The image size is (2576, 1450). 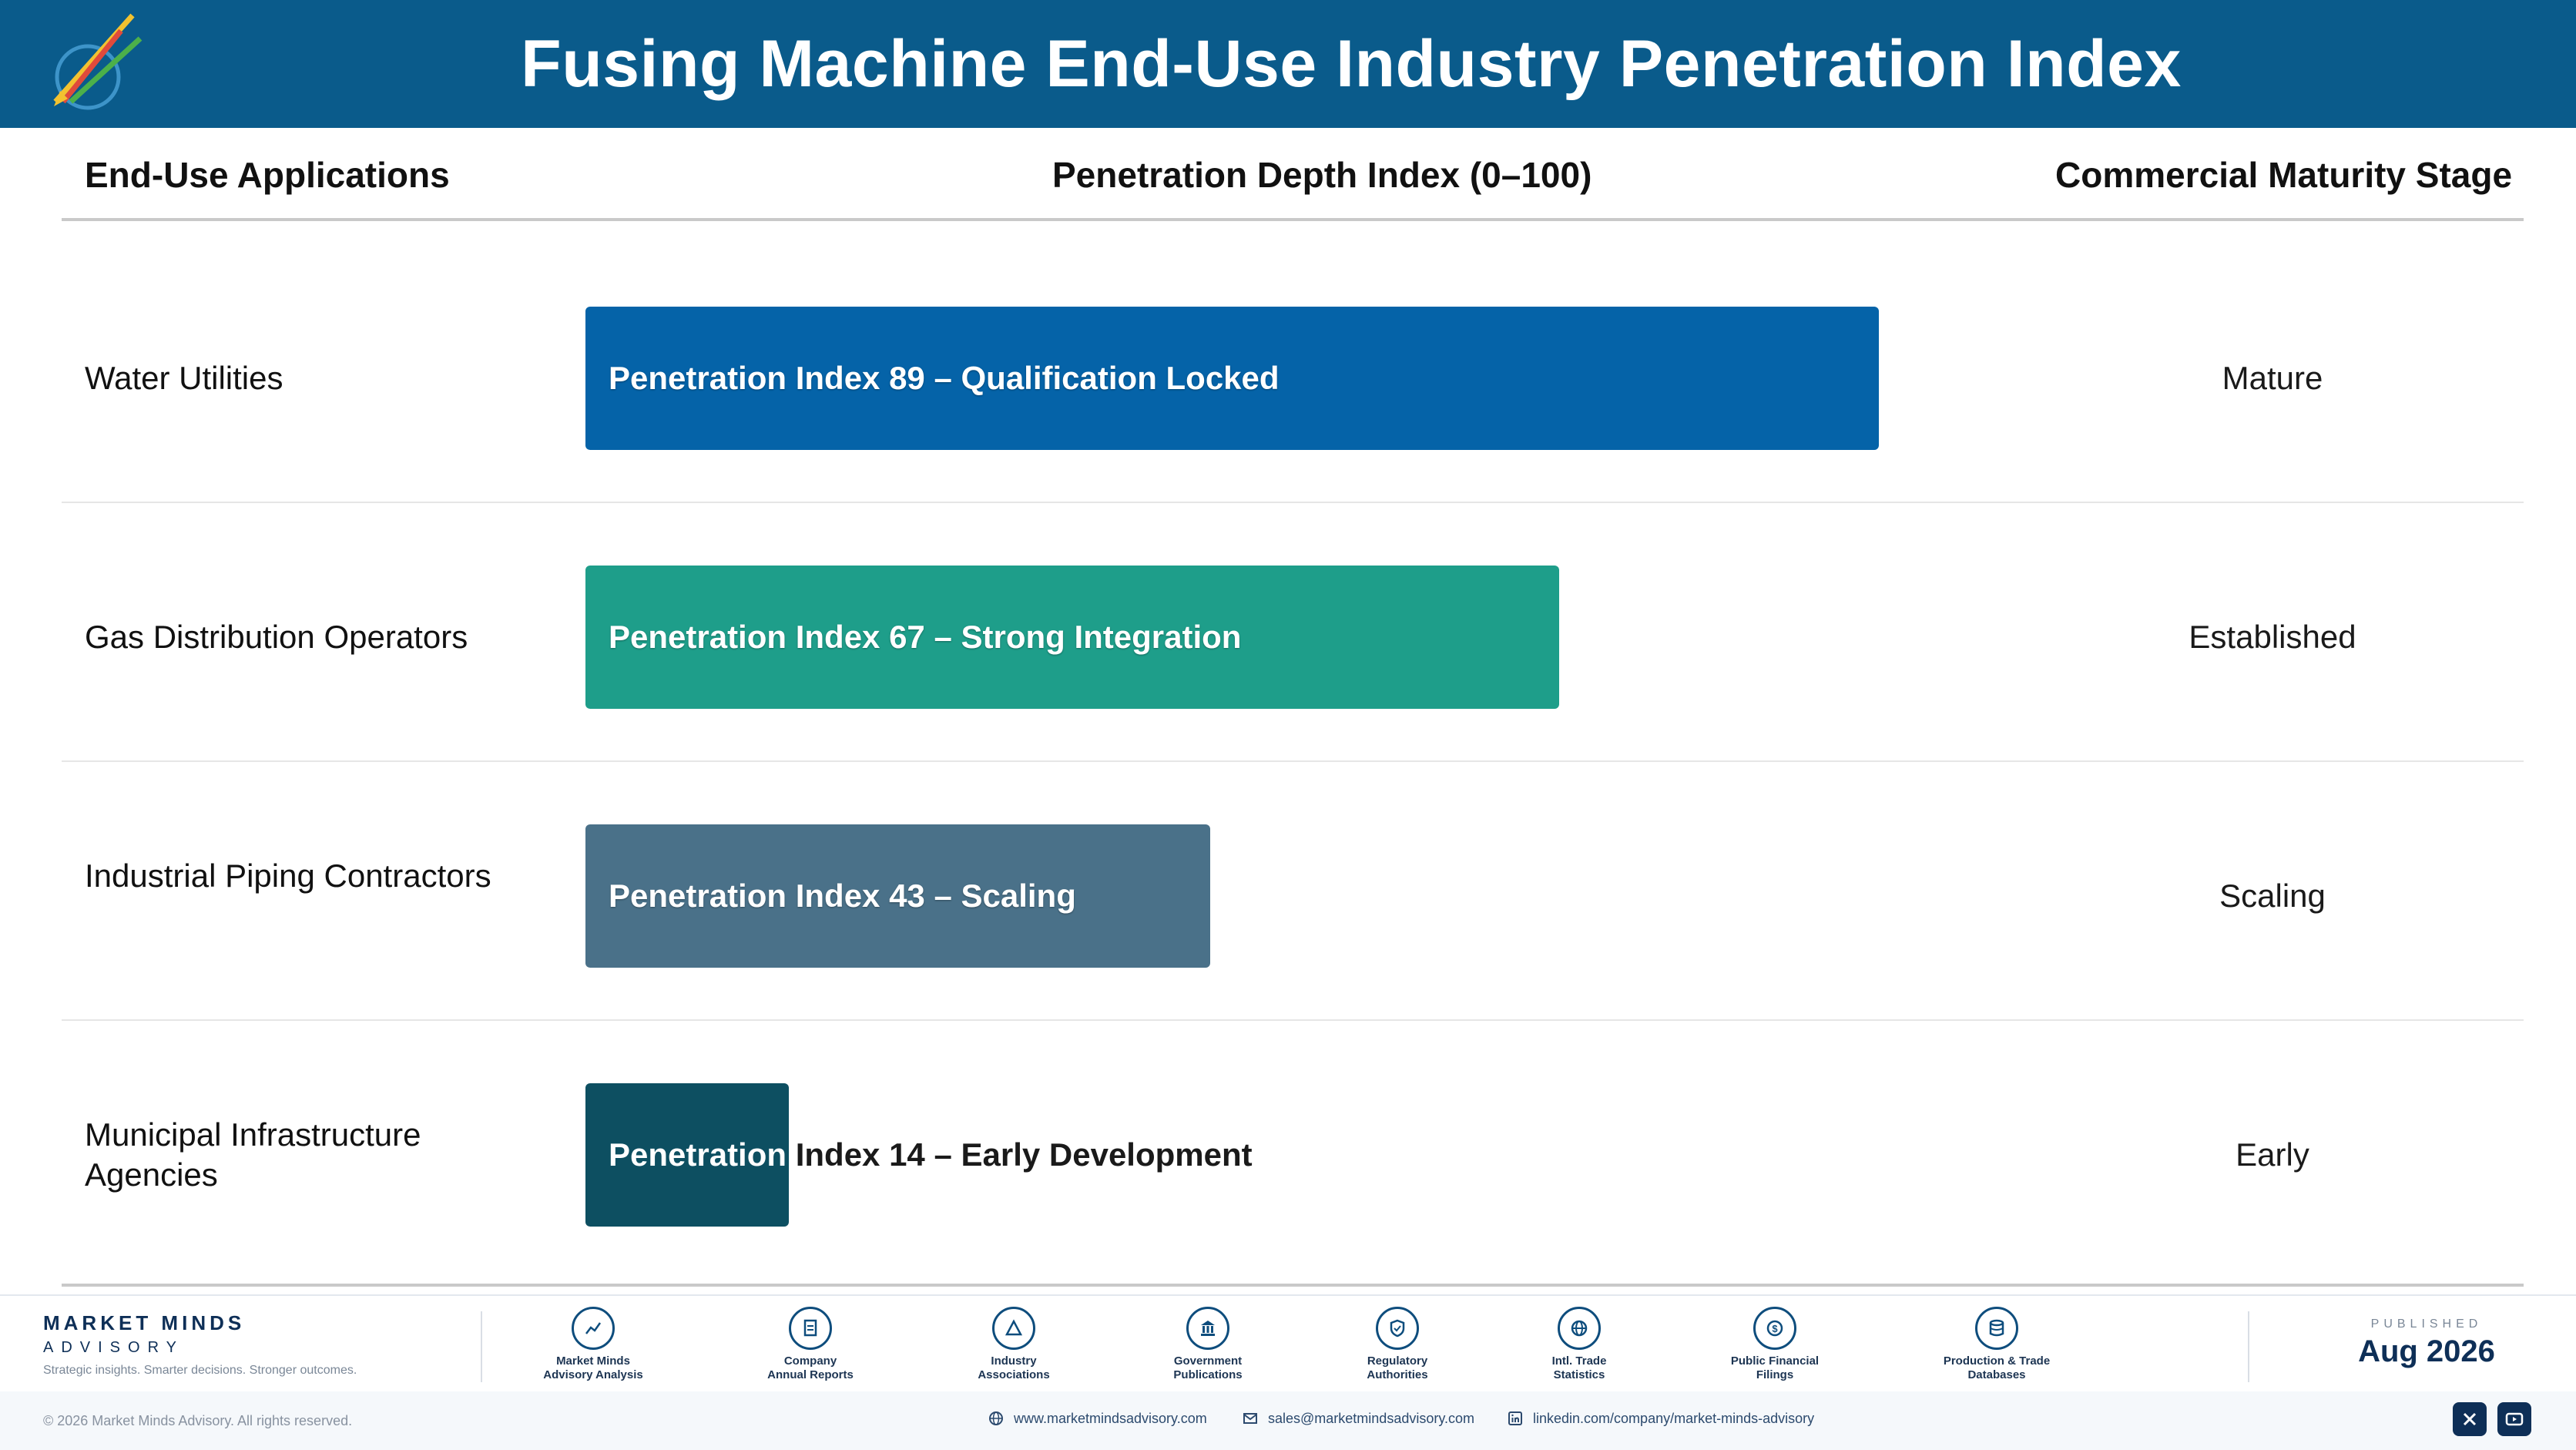 What do you see at coordinates (593, 1374) in the screenshot?
I see `source-label-line2: Advisory Analysis` at bounding box center [593, 1374].